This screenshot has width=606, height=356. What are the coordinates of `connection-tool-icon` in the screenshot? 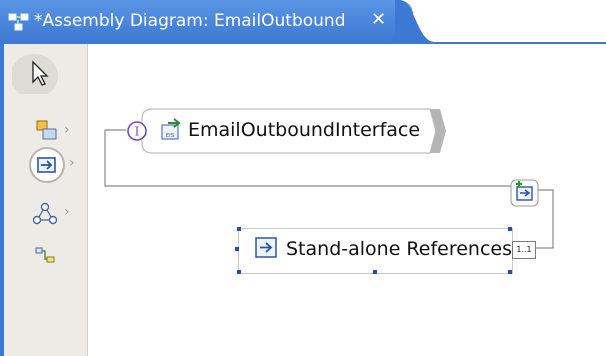 It's located at (45, 255).